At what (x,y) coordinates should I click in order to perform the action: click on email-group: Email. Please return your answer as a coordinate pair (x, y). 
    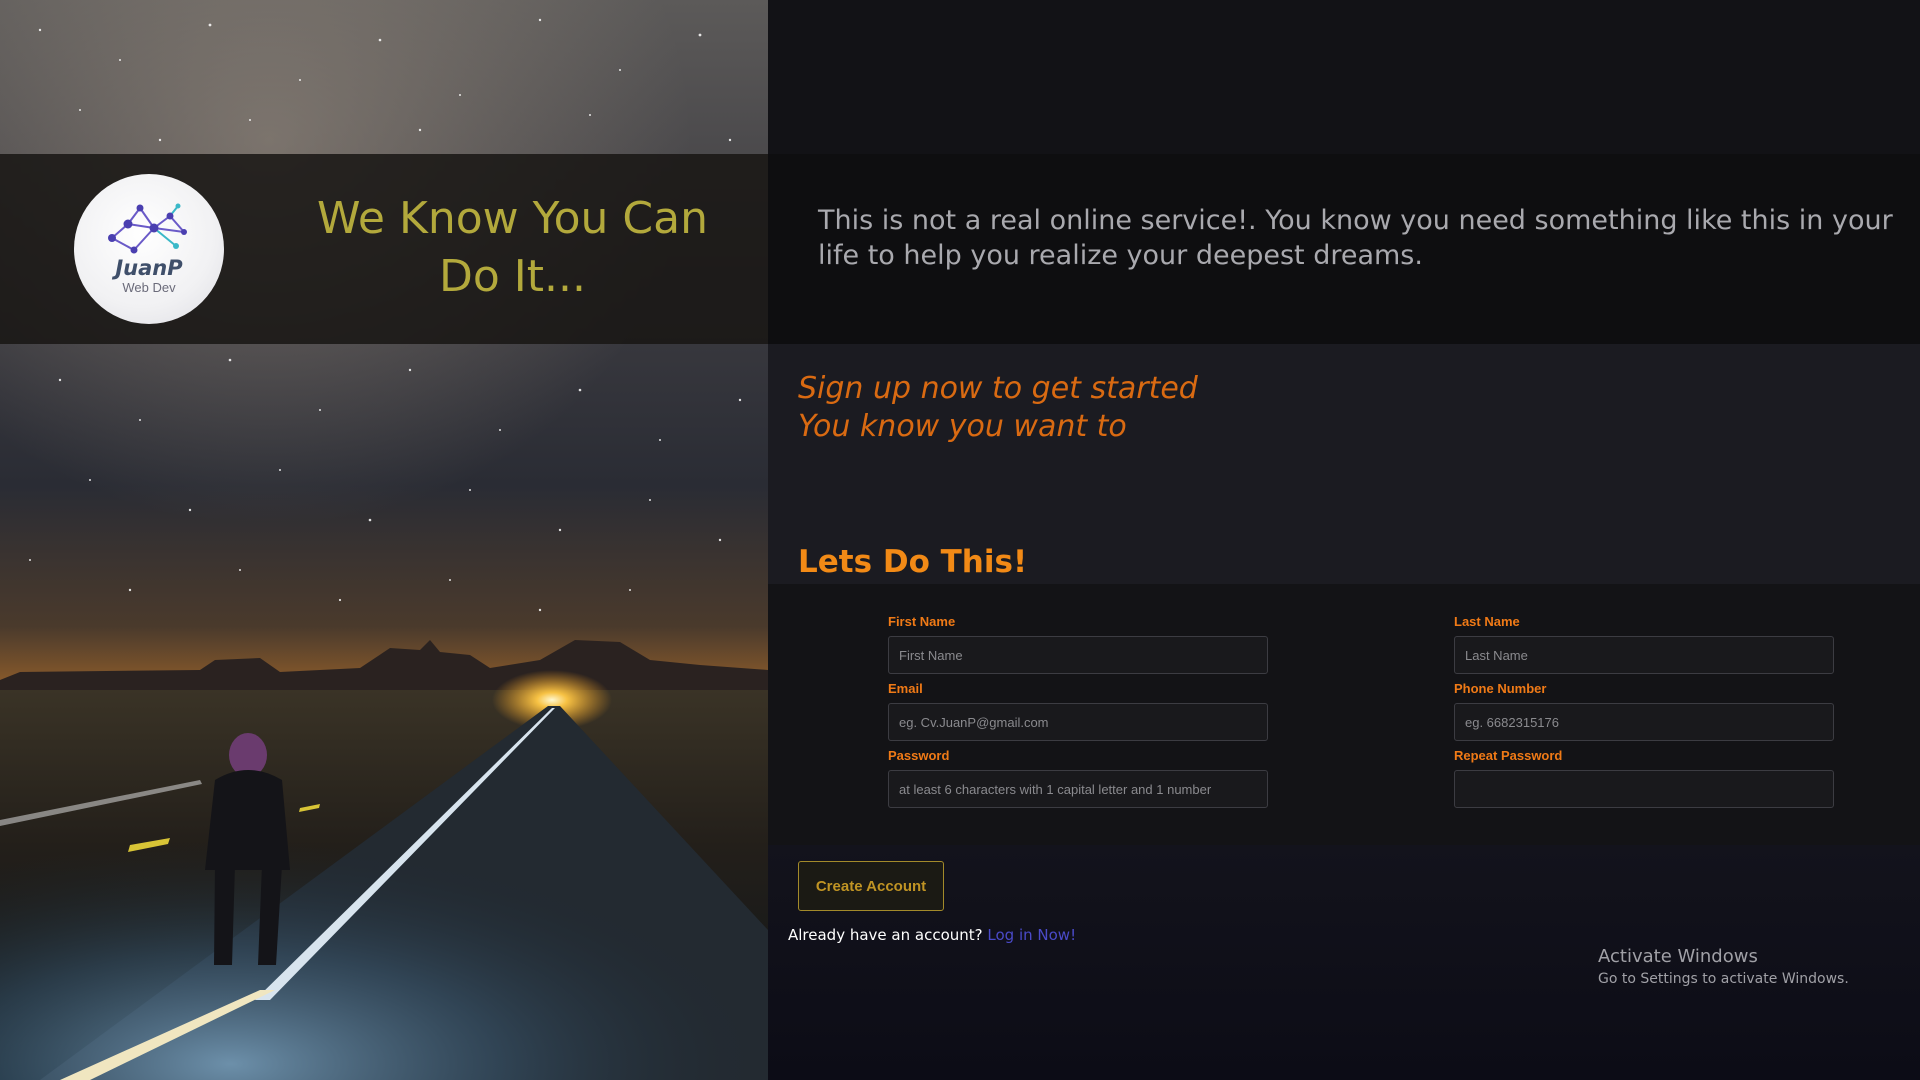
    Looking at the image, I should click on (1078, 711).